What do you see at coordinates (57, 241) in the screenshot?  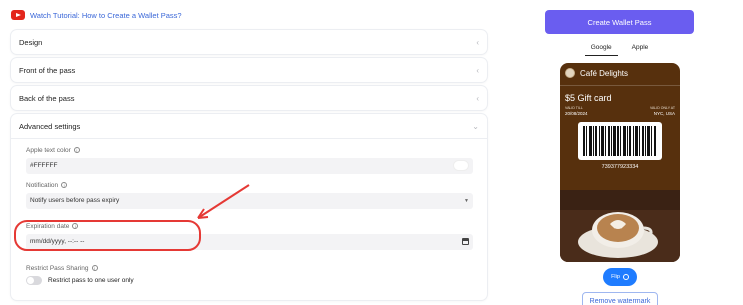 I see `expiration-date-value: mm/dd/yyyy, --:-- --` at bounding box center [57, 241].